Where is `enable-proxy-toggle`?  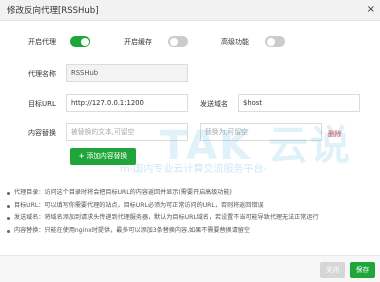
enable-proxy-toggle is located at coordinates (80, 41).